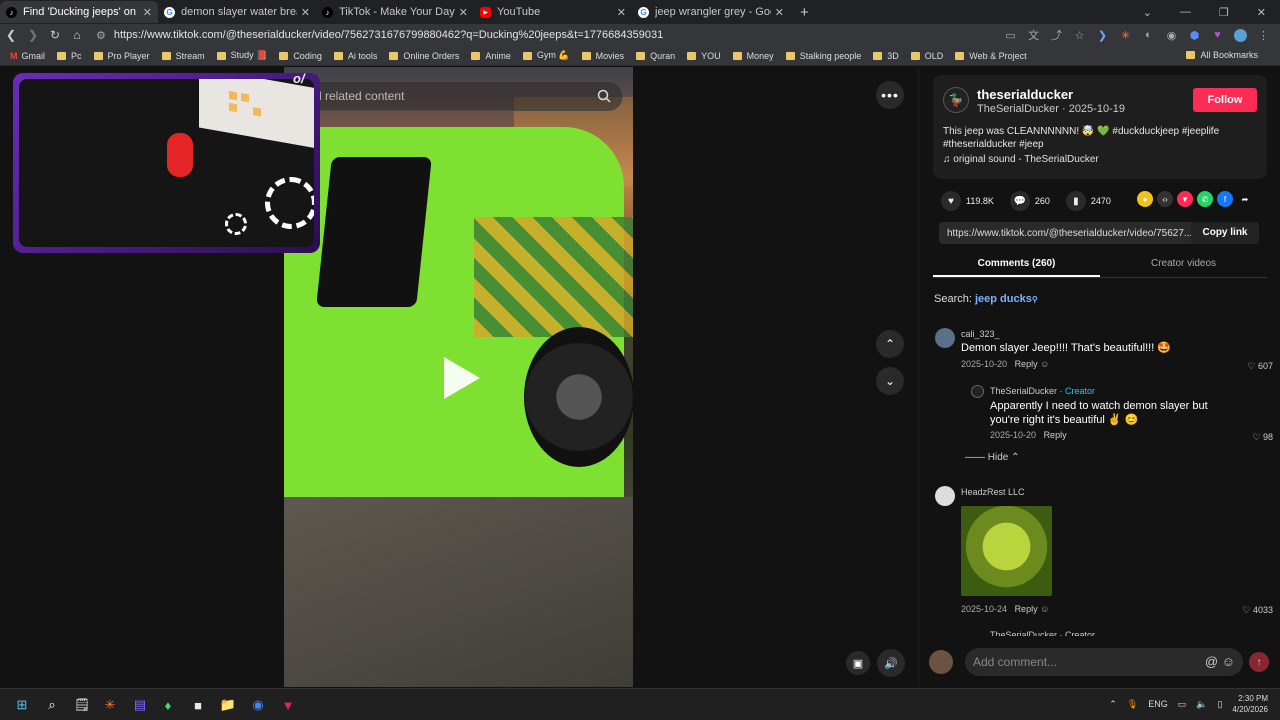 This screenshot has height=720, width=1280. I want to click on tab-youtube: ▶ YouTube ✕, so click(553, 12).